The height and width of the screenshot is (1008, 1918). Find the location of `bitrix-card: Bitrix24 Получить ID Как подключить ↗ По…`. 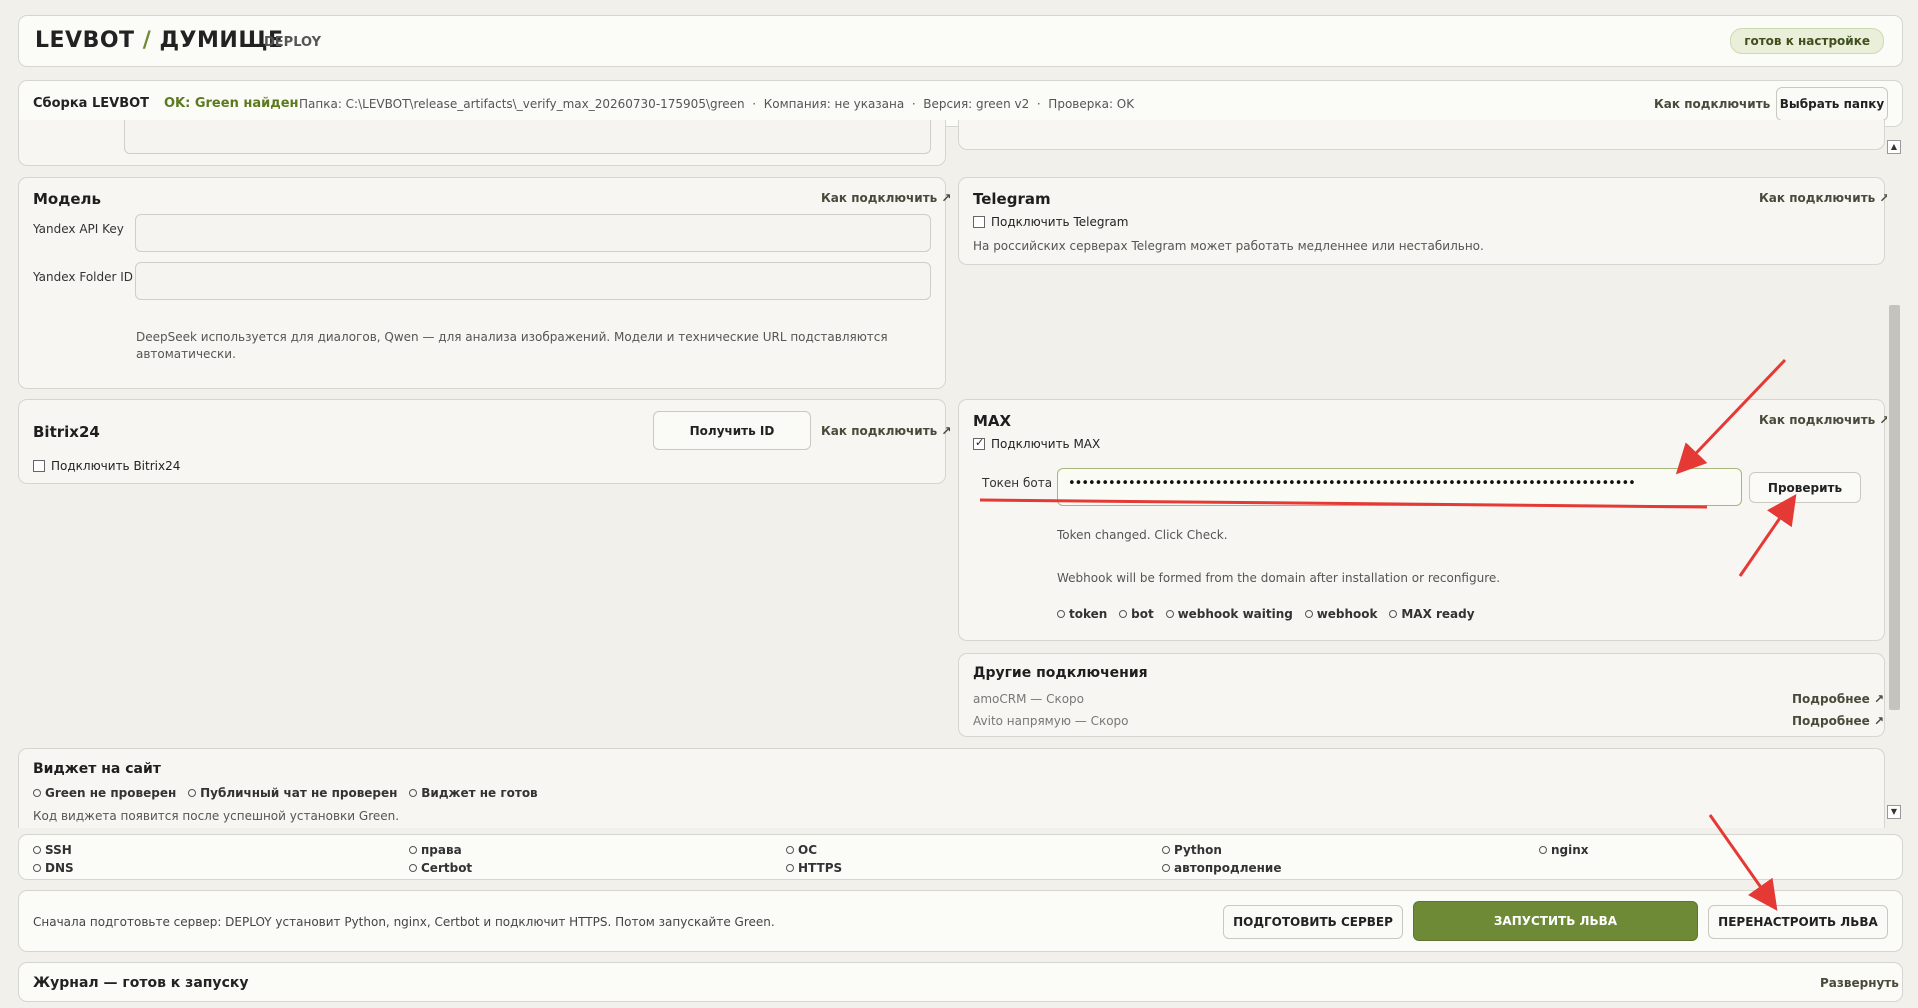

bitrix-card: Bitrix24 Получить ID Как подключить ↗ По… is located at coordinates (484, 441).